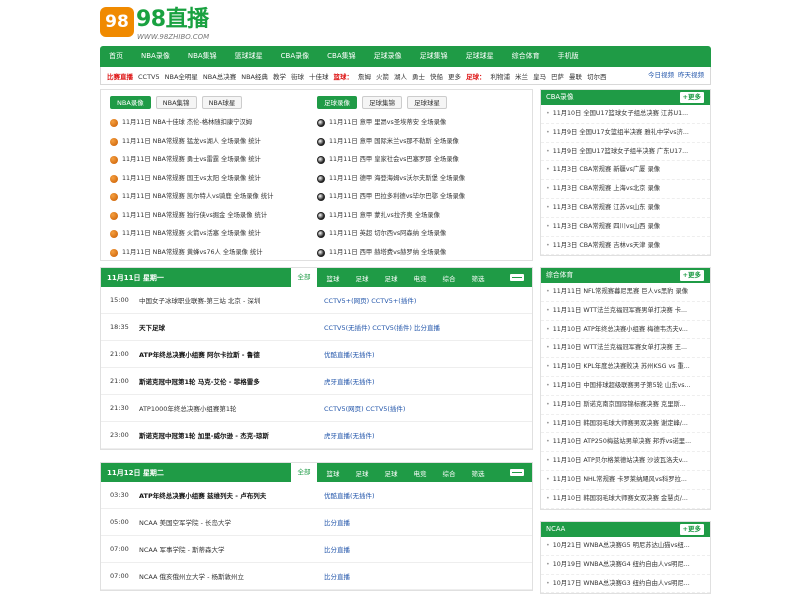 This screenshot has width=800, height=600. Describe the element at coordinates (417, 142) in the screenshot. I see `list-item: 11月11日 意甲 国际米兰vs那不勒斯 全场录像` at that location.